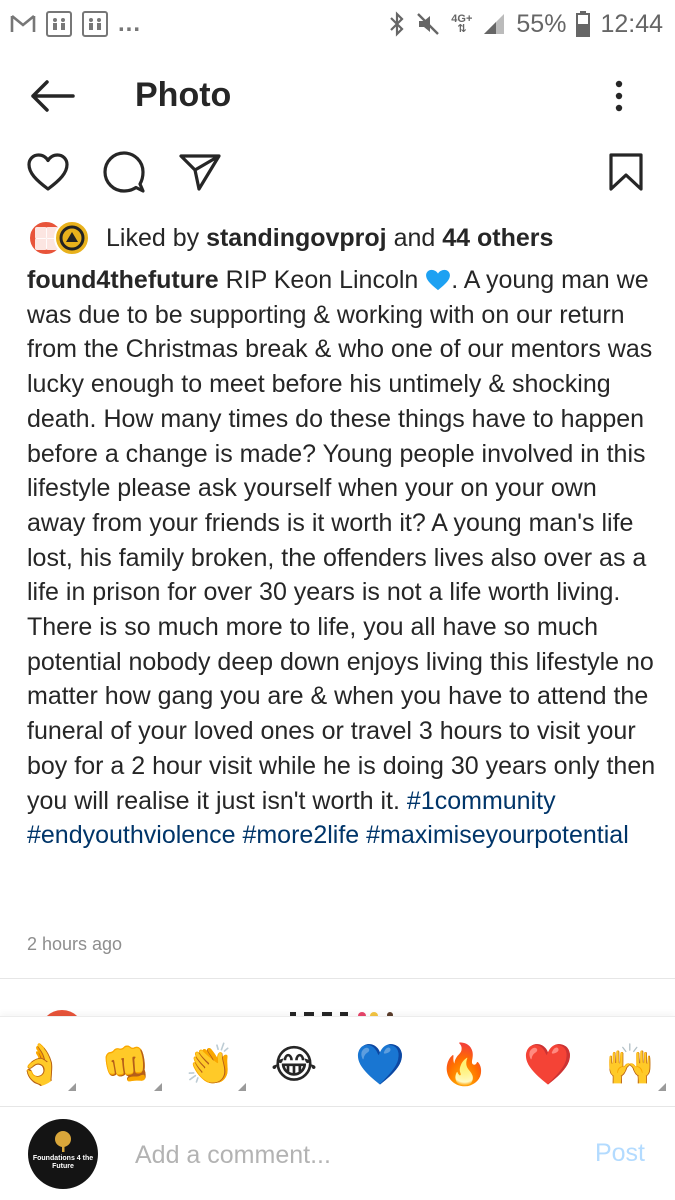 Image resolution: width=675 pixels, height=1200 pixels. I want to click on back-arrow-icon, so click(53, 96).